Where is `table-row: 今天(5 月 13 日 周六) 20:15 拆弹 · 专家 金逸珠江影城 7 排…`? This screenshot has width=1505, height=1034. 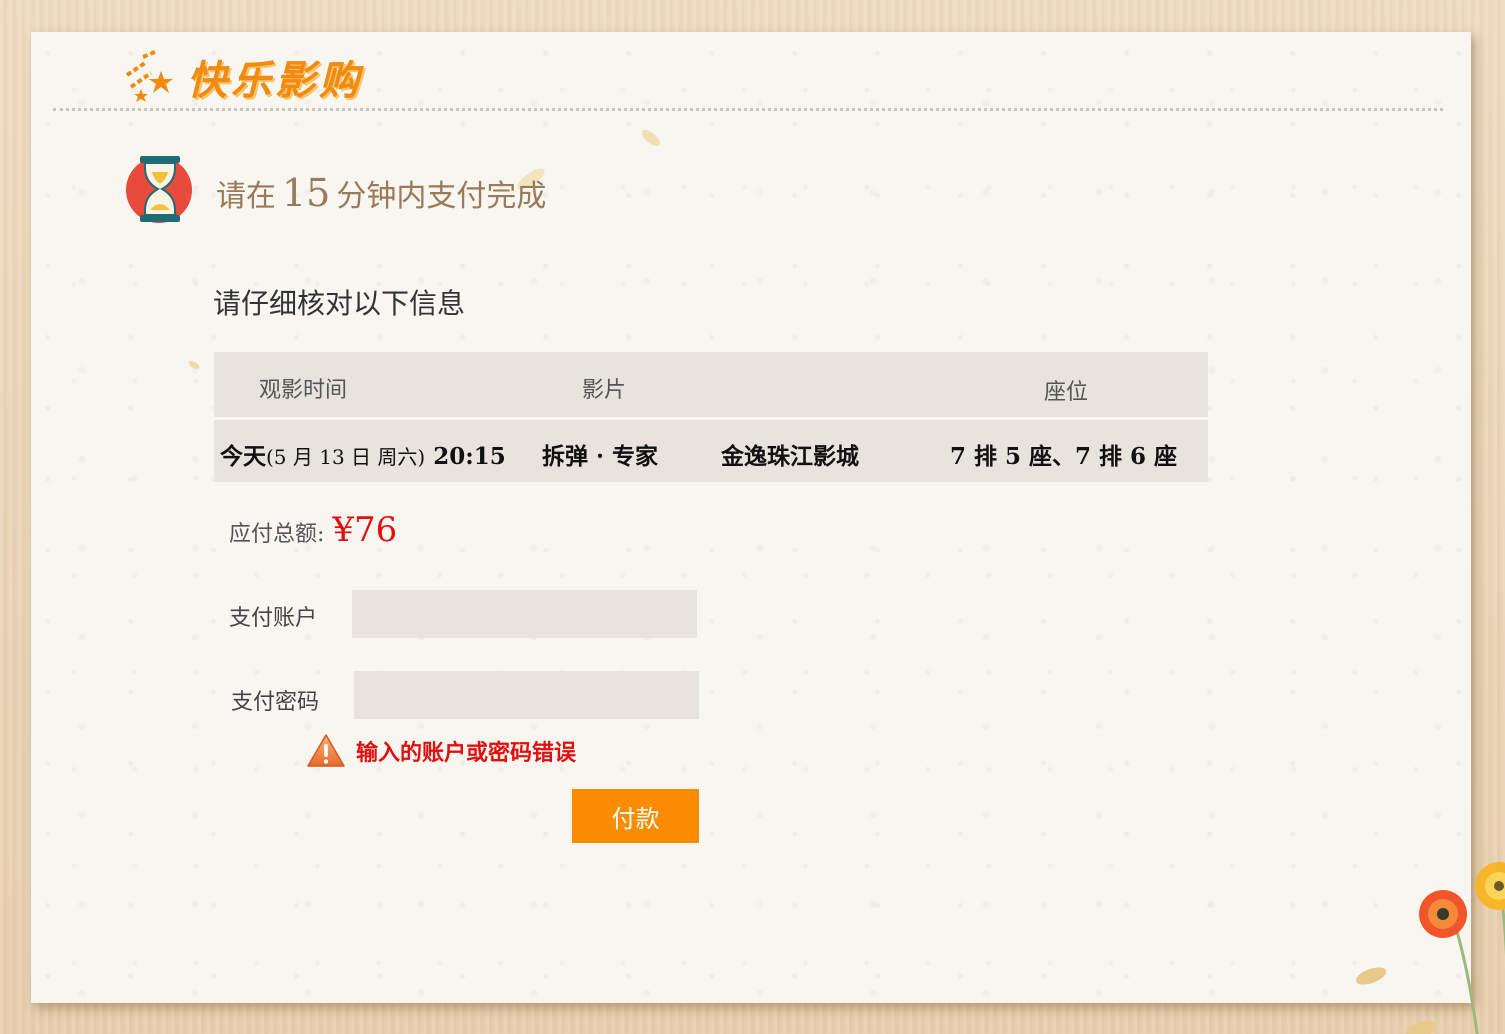
table-row: 今天(5 月 13 日 周六) 20:15 拆弹 · 专家 金逸珠江影城 7 排… is located at coordinates (711, 451).